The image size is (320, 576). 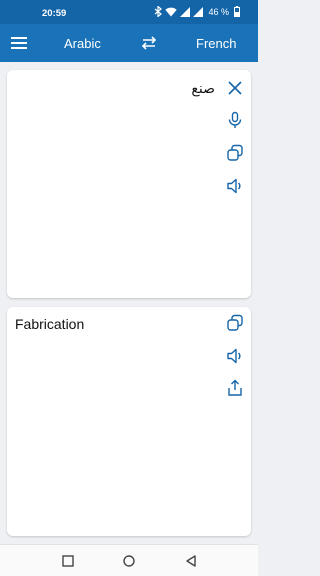 What do you see at coordinates (235, 88) in the screenshot?
I see `close-icon` at bounding box center [235, 88].